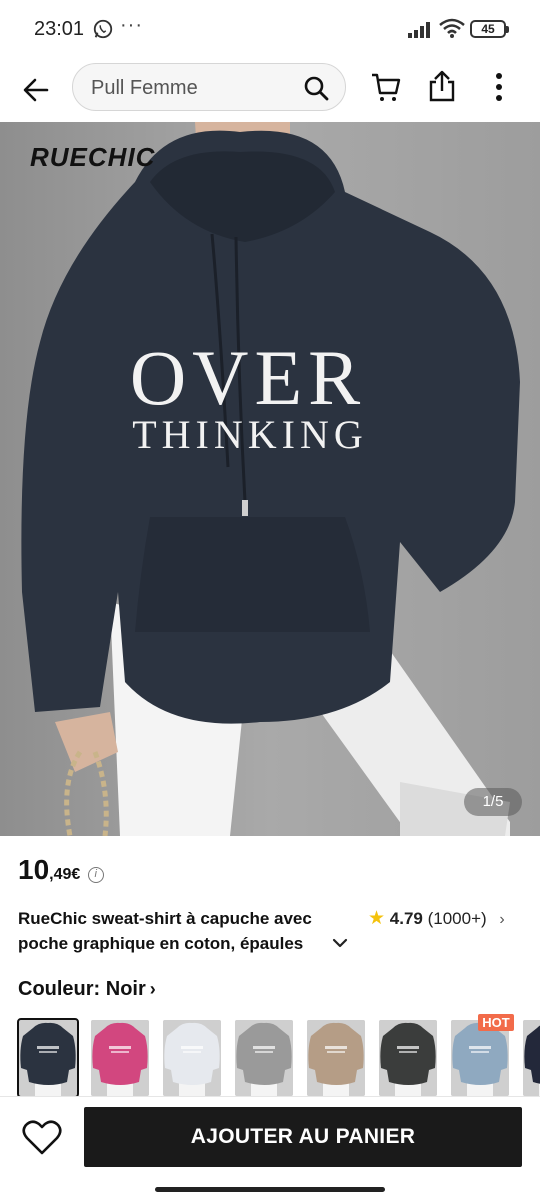 The width and height of the screenshot is (540, 1200). I want to click on rating-count: (1000+), so click(457, 918).